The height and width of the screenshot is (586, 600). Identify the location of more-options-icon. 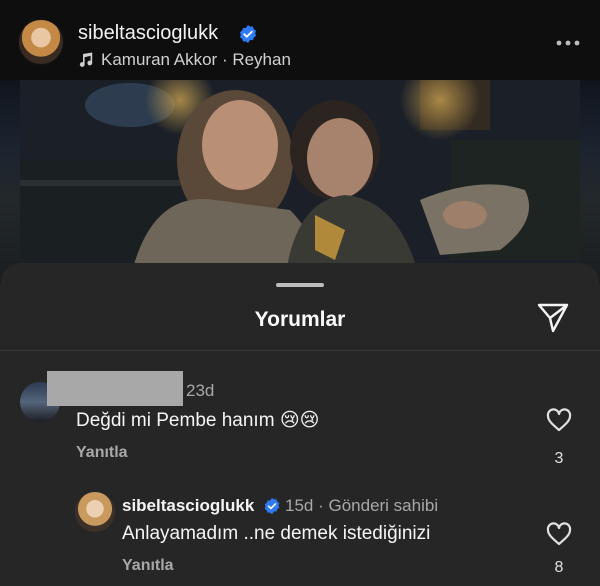
(568, 43).